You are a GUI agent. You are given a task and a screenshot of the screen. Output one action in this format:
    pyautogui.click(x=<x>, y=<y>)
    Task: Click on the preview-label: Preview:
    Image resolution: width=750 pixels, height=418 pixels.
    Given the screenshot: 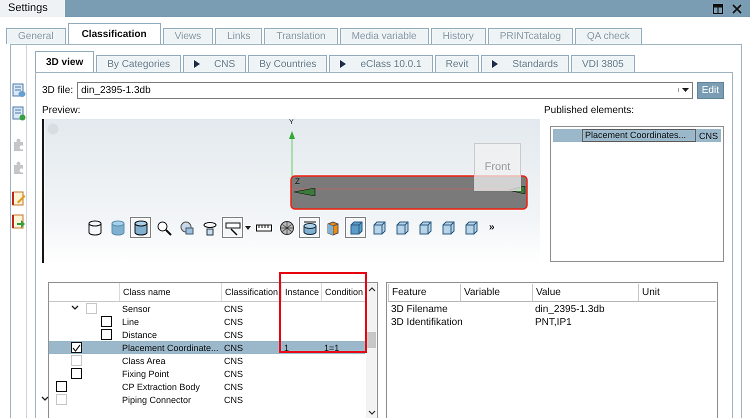 What is the action you would take?
    pyautogui.click(x=62, y=110)
    